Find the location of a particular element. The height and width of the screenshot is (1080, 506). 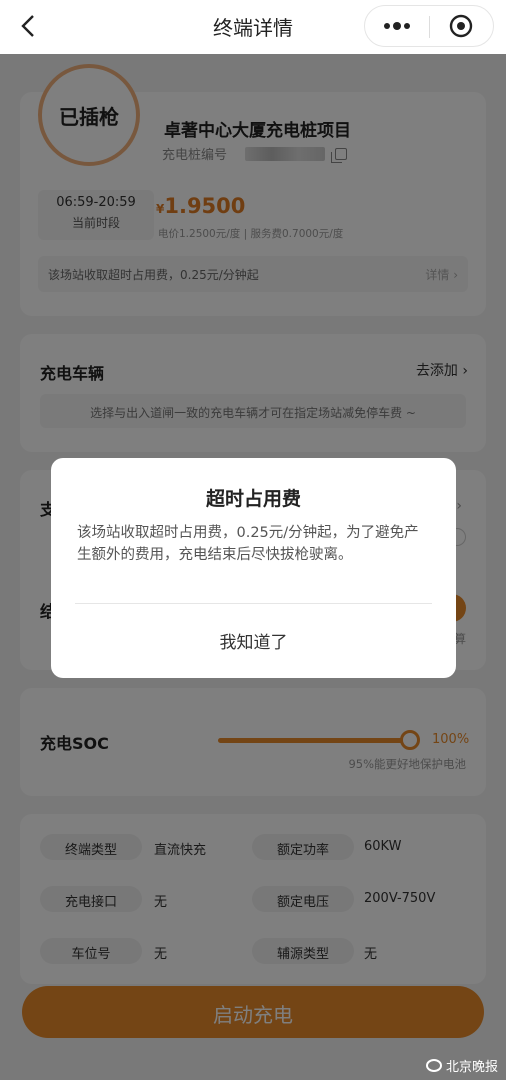

watermark: 北京晚报 is located at coordinates (461, 1065).